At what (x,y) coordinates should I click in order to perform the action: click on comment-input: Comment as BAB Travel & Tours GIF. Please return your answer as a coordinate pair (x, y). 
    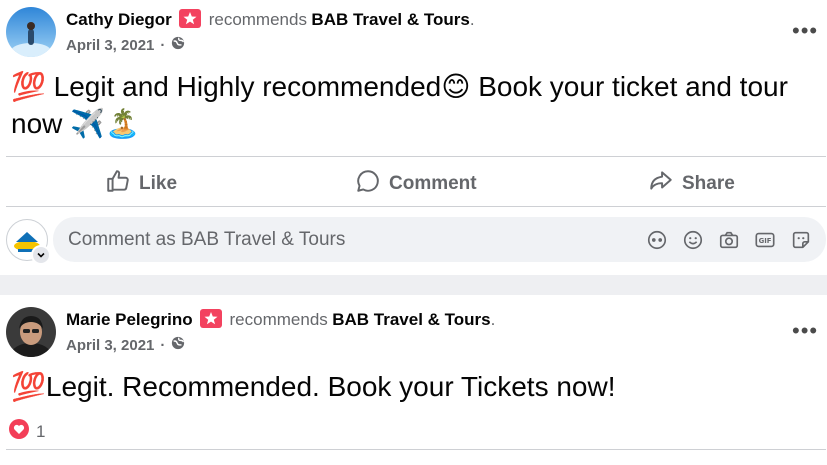
    Looking at the image, I should click on (439, 239).